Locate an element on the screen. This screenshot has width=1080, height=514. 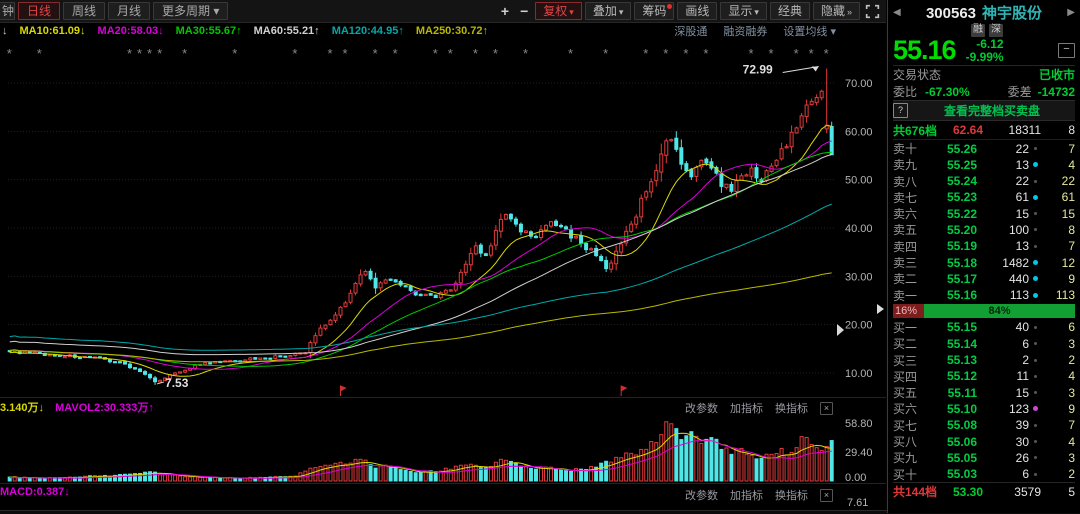
price-change: -6.12 -9.99% is located at coordinates (985, 51).